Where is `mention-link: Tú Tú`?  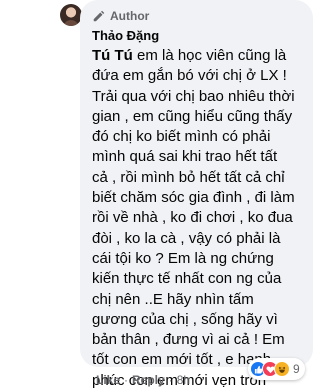 mention-link: Tú Tú is located at coordinates (112, 55).